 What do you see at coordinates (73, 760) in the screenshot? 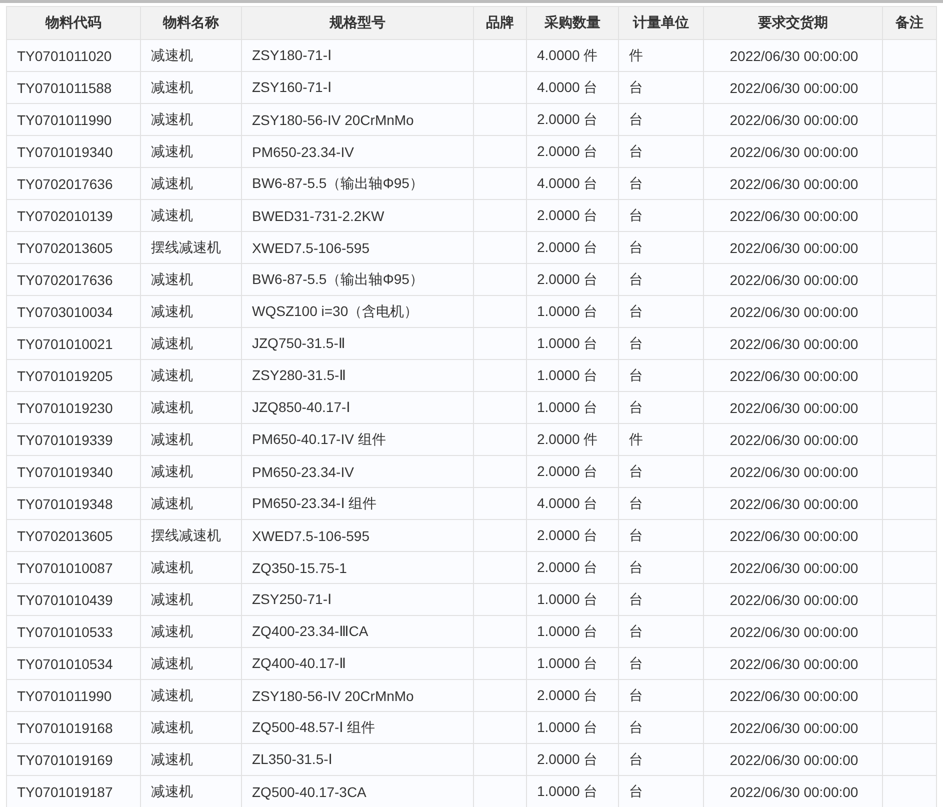
I see `table-cell: TY0701019169` at bounding box center [73, 760].